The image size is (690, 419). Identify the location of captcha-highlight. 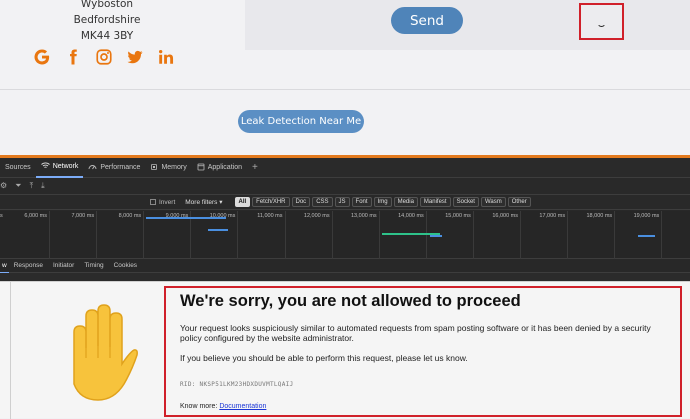
(601, 21).